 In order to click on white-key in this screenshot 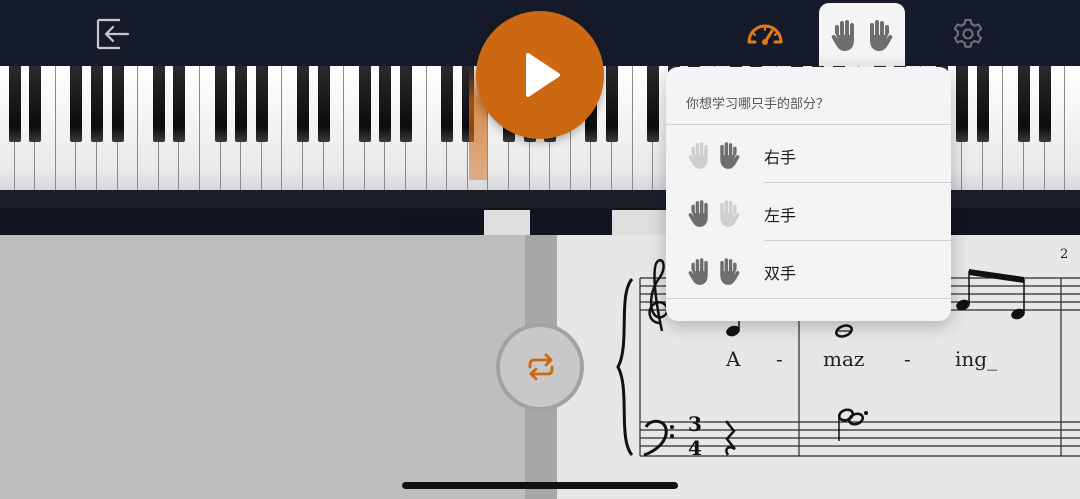, I will do `click(1072, 128)`.